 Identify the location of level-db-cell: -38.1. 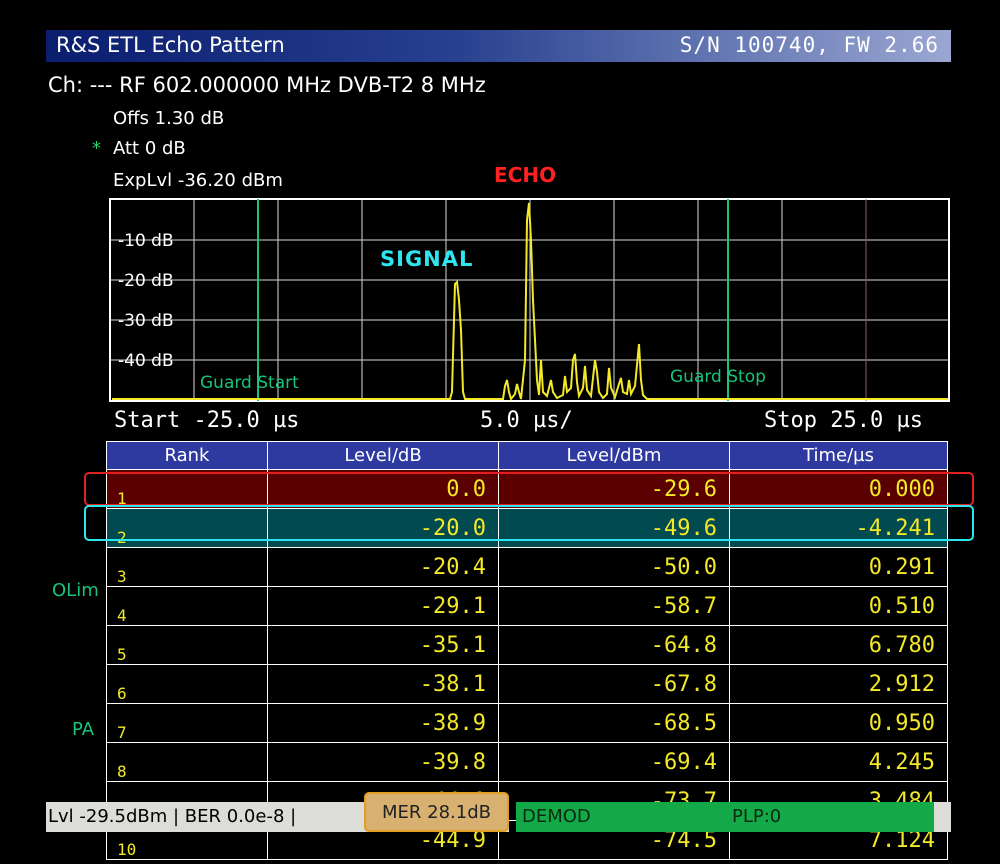
(383, 684).